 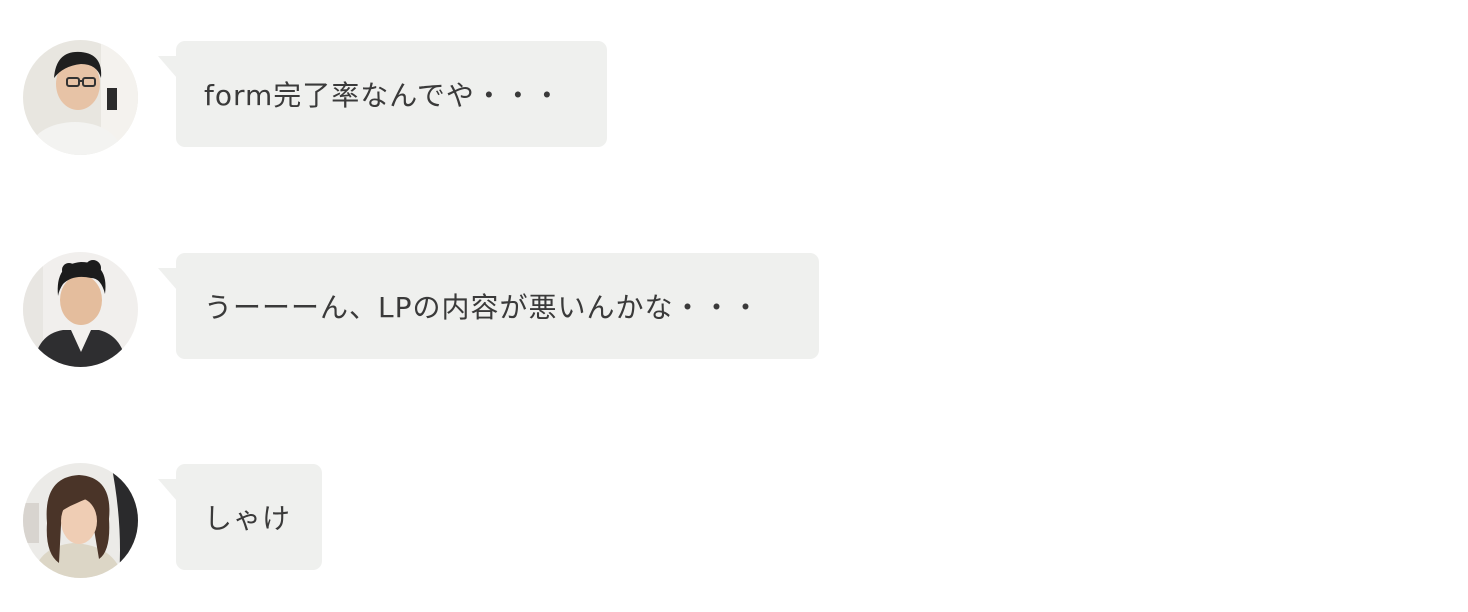 What do you see at coordinates (80, 520) in the screenshot?
I see `person-long-hair-avatar` at bounding box center [80, 520].